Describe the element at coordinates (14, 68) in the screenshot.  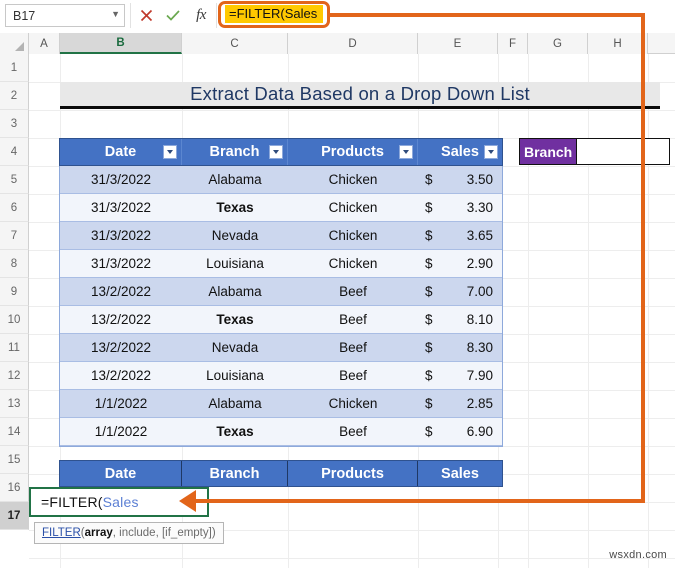
I see `row-header-1: 1` at that location.